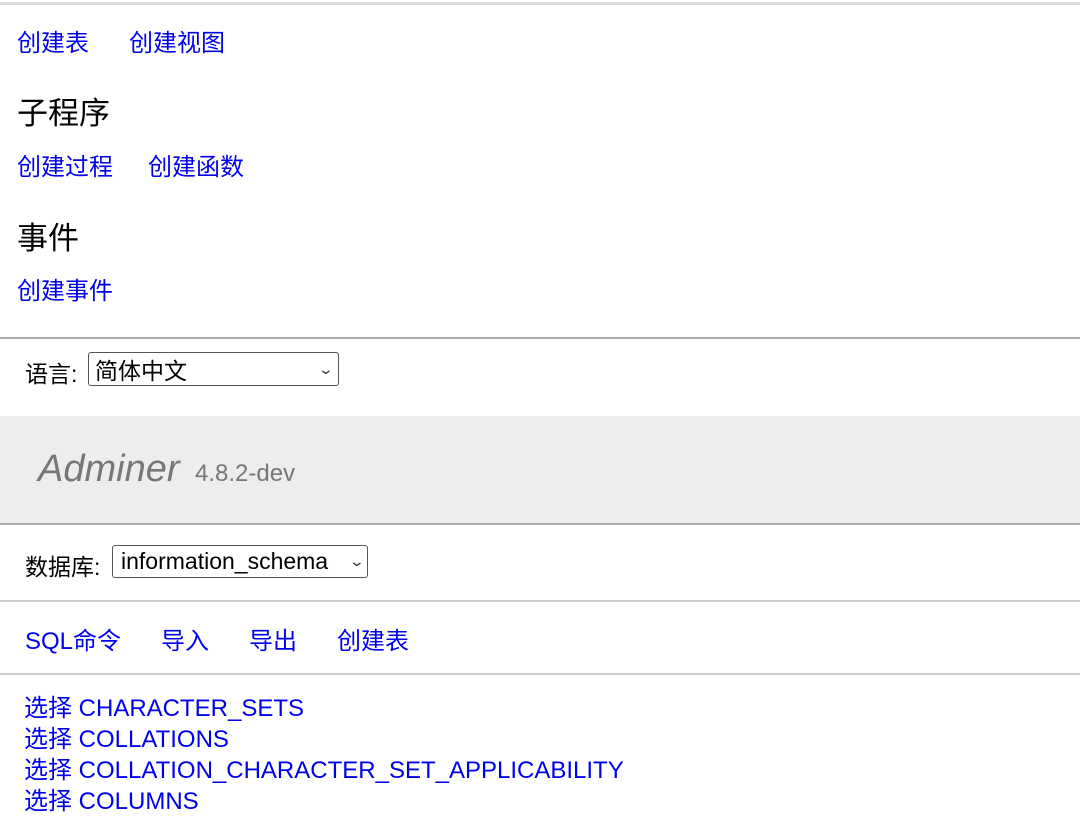 The height and width of the screenshot is (822, 1080). I want to click on table-link: 选择 COLLATION_CHARACTER_SET_APPLICABILITY, so click(324, 770).